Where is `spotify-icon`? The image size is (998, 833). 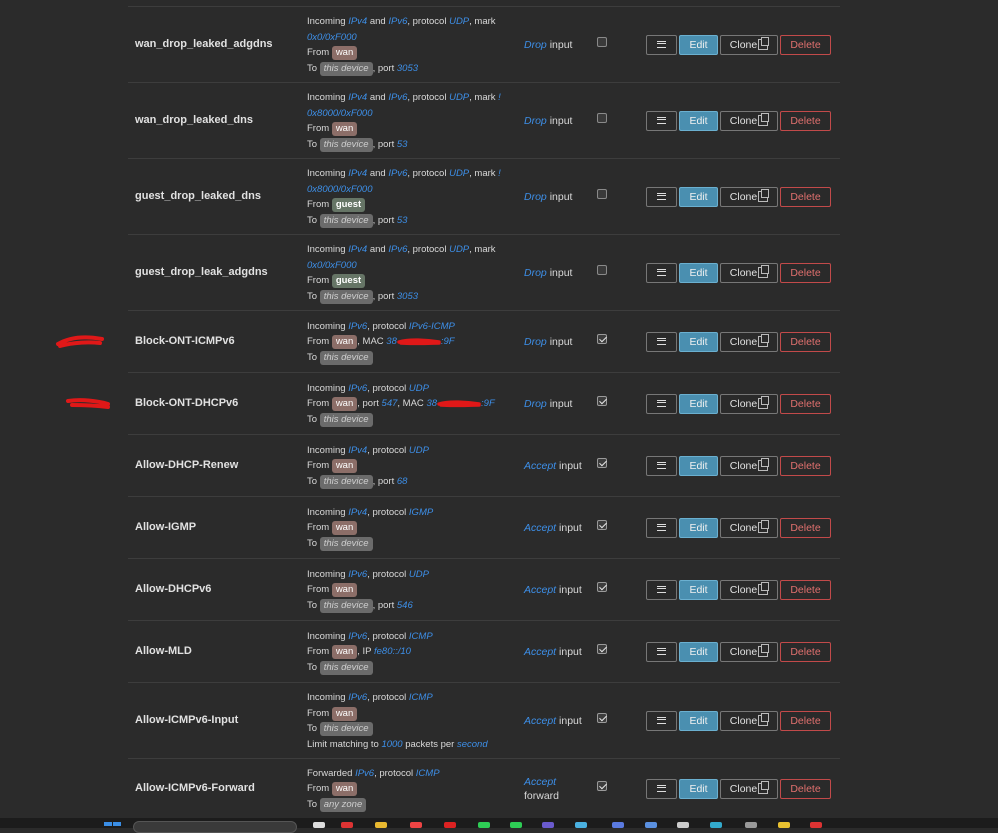
spotify-icon is located at coordinates (484, 825).